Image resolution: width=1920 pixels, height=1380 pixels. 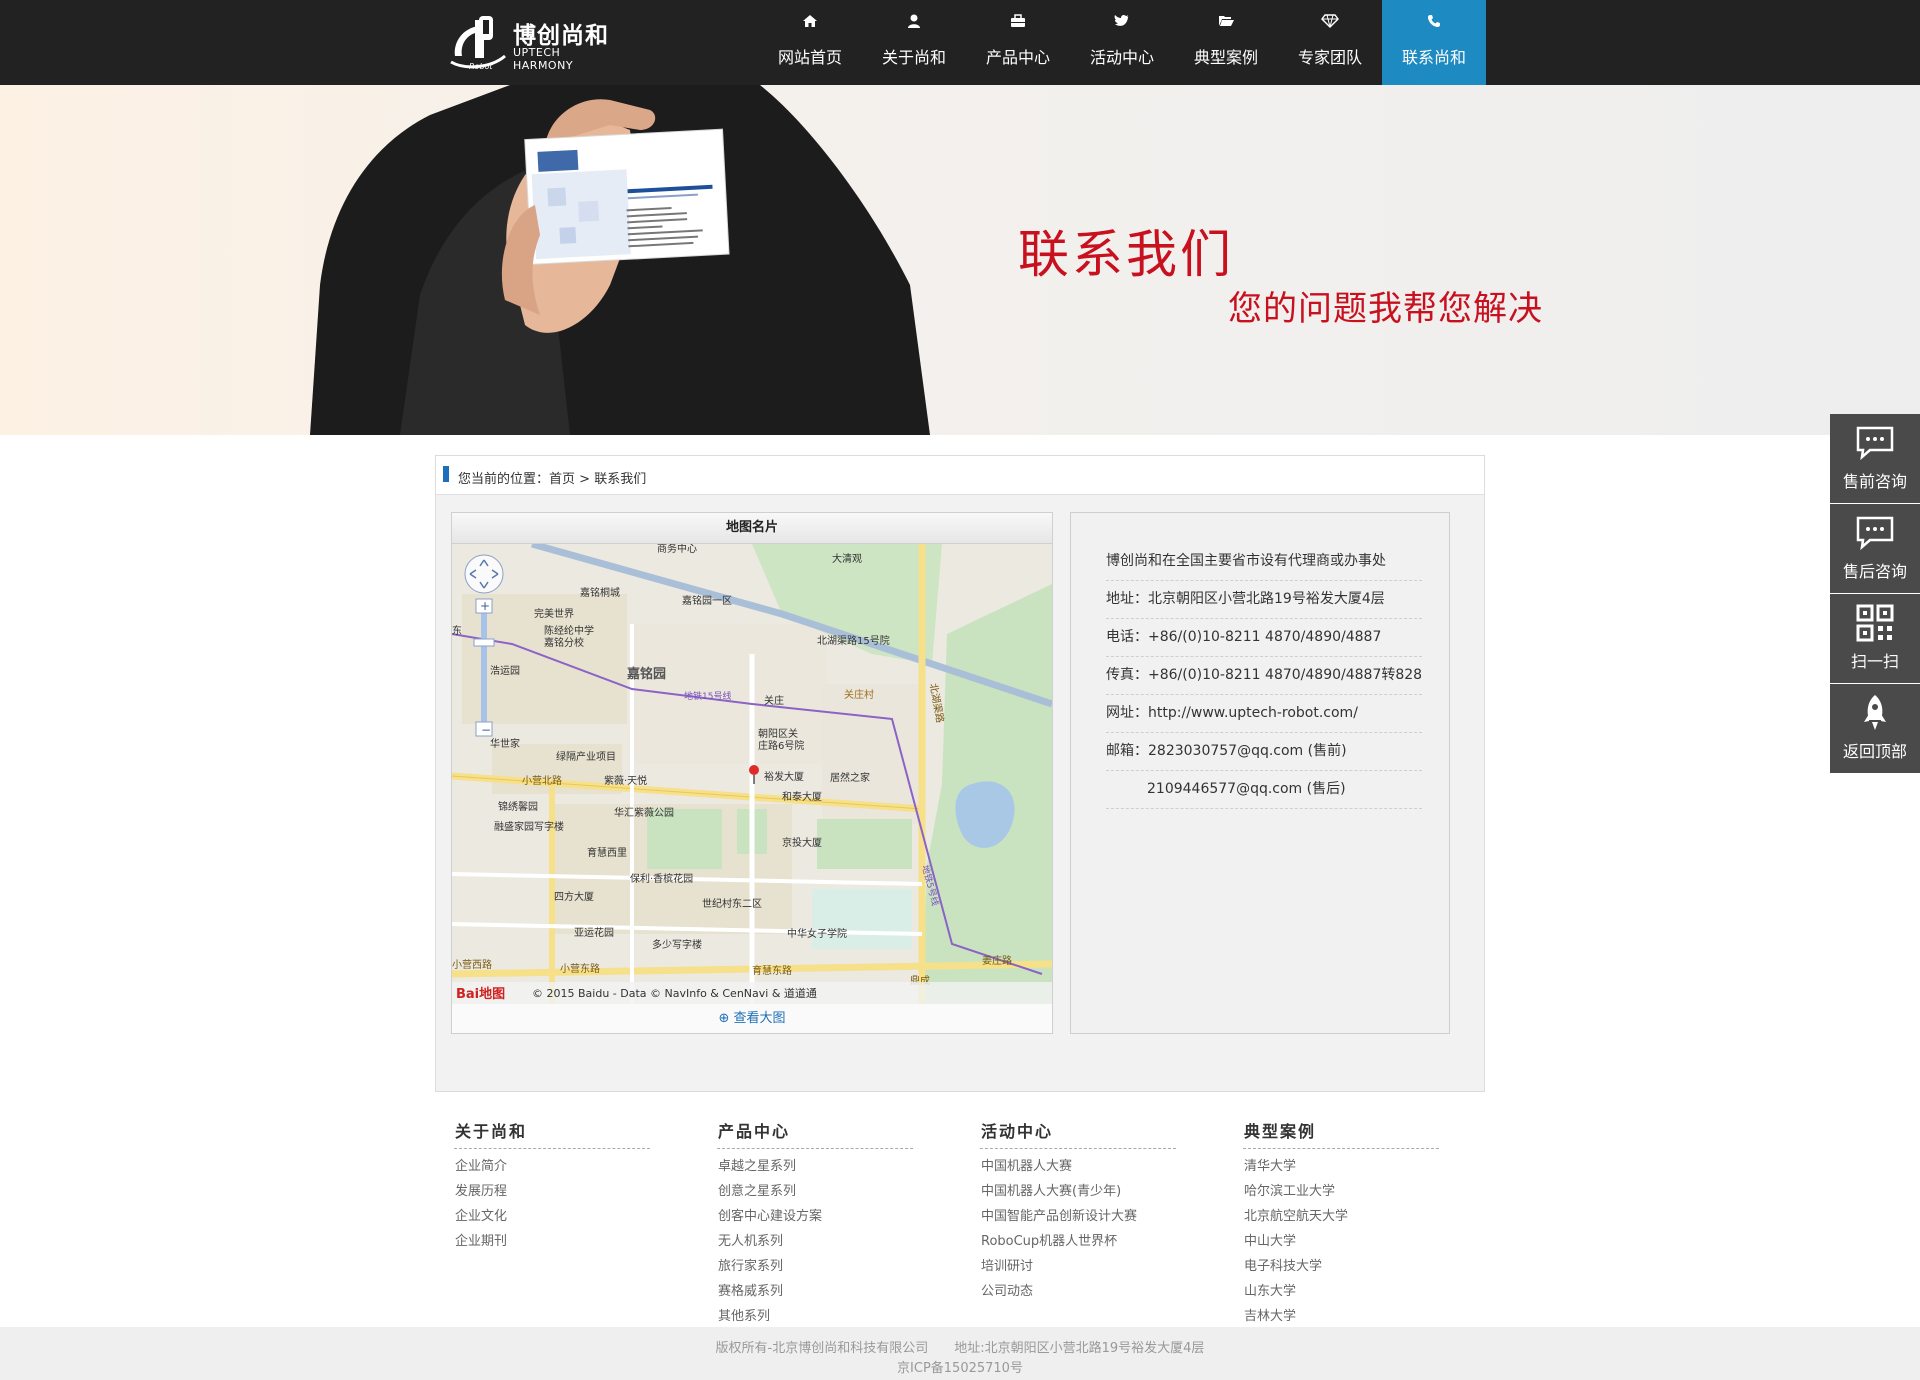 I want to click on footer-link: 电子科技大学, so click(x=1341, y=1266).